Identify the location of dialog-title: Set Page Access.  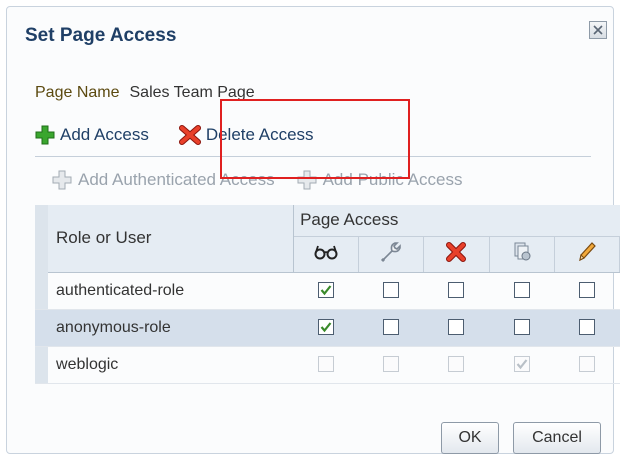
(101, 35).